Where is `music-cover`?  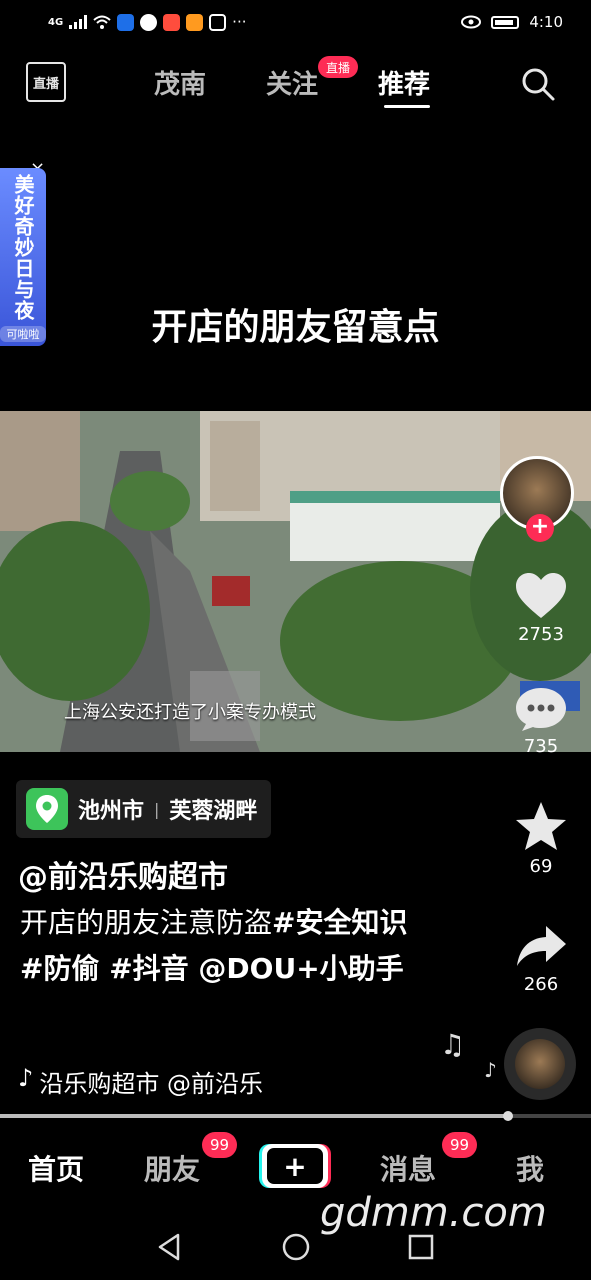 music-cover is located at coordinates (540, 1064).